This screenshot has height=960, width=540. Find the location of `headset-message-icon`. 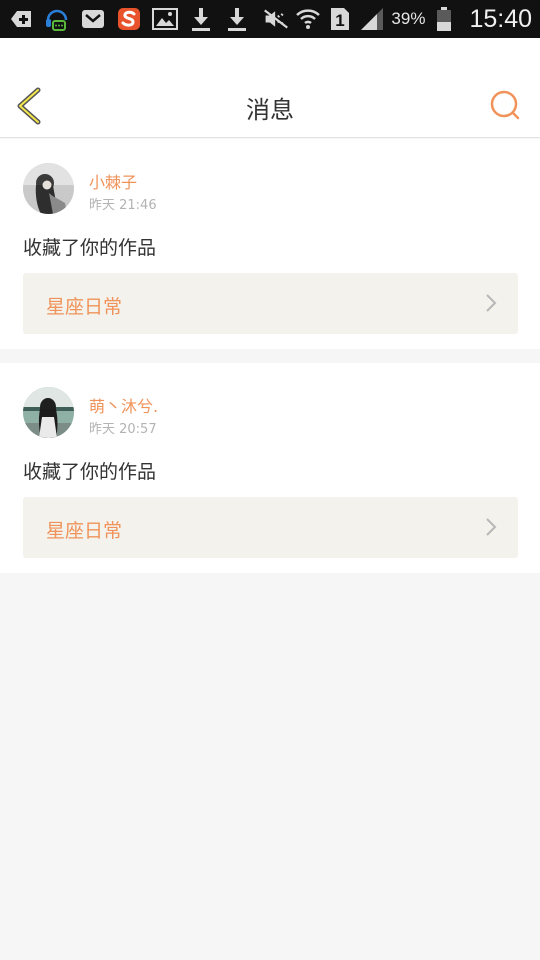

headset-message-icon is located at coordinates (57, 19).